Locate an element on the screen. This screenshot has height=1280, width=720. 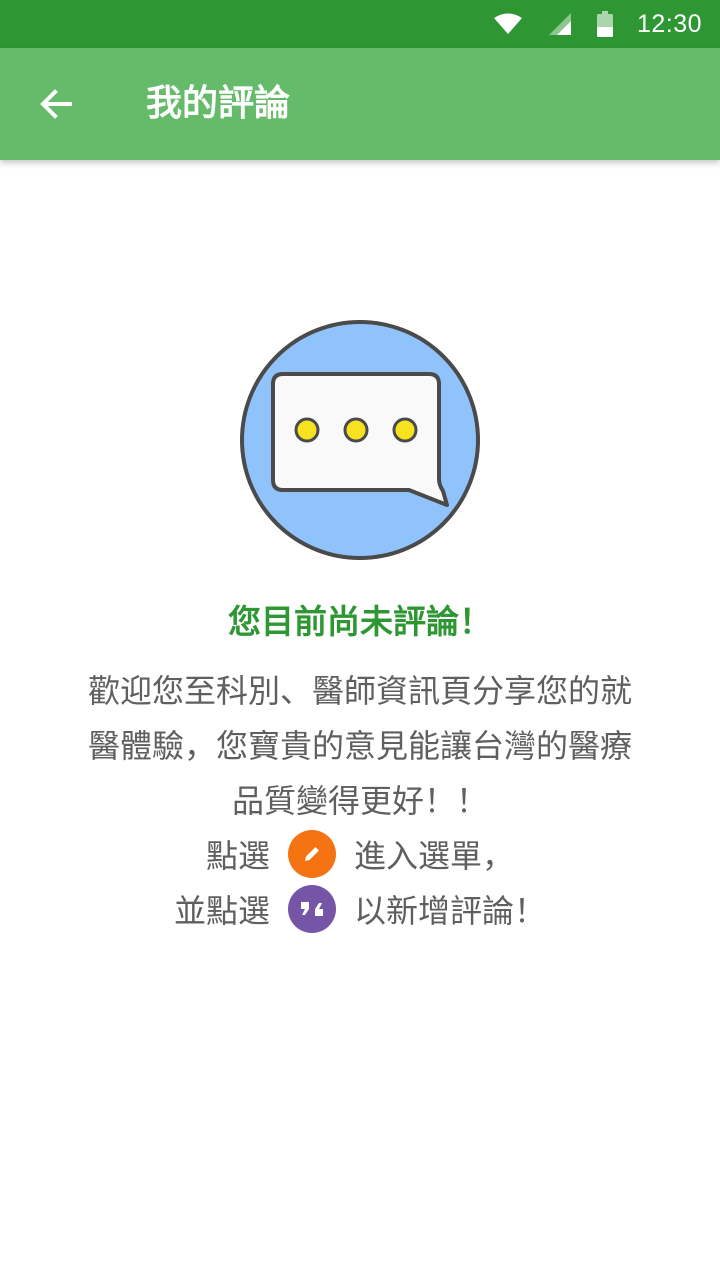
page-title: 我的評論 is located at coordinates (218, 103).